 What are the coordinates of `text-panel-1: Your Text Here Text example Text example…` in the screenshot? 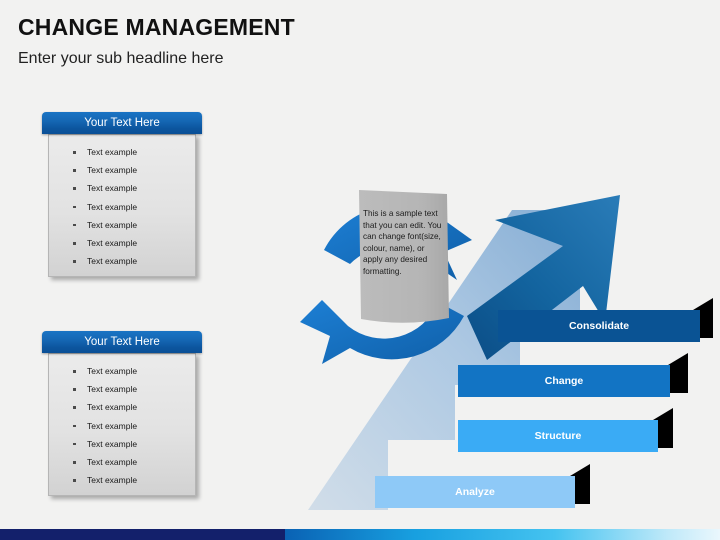 It's located at (122, 194).